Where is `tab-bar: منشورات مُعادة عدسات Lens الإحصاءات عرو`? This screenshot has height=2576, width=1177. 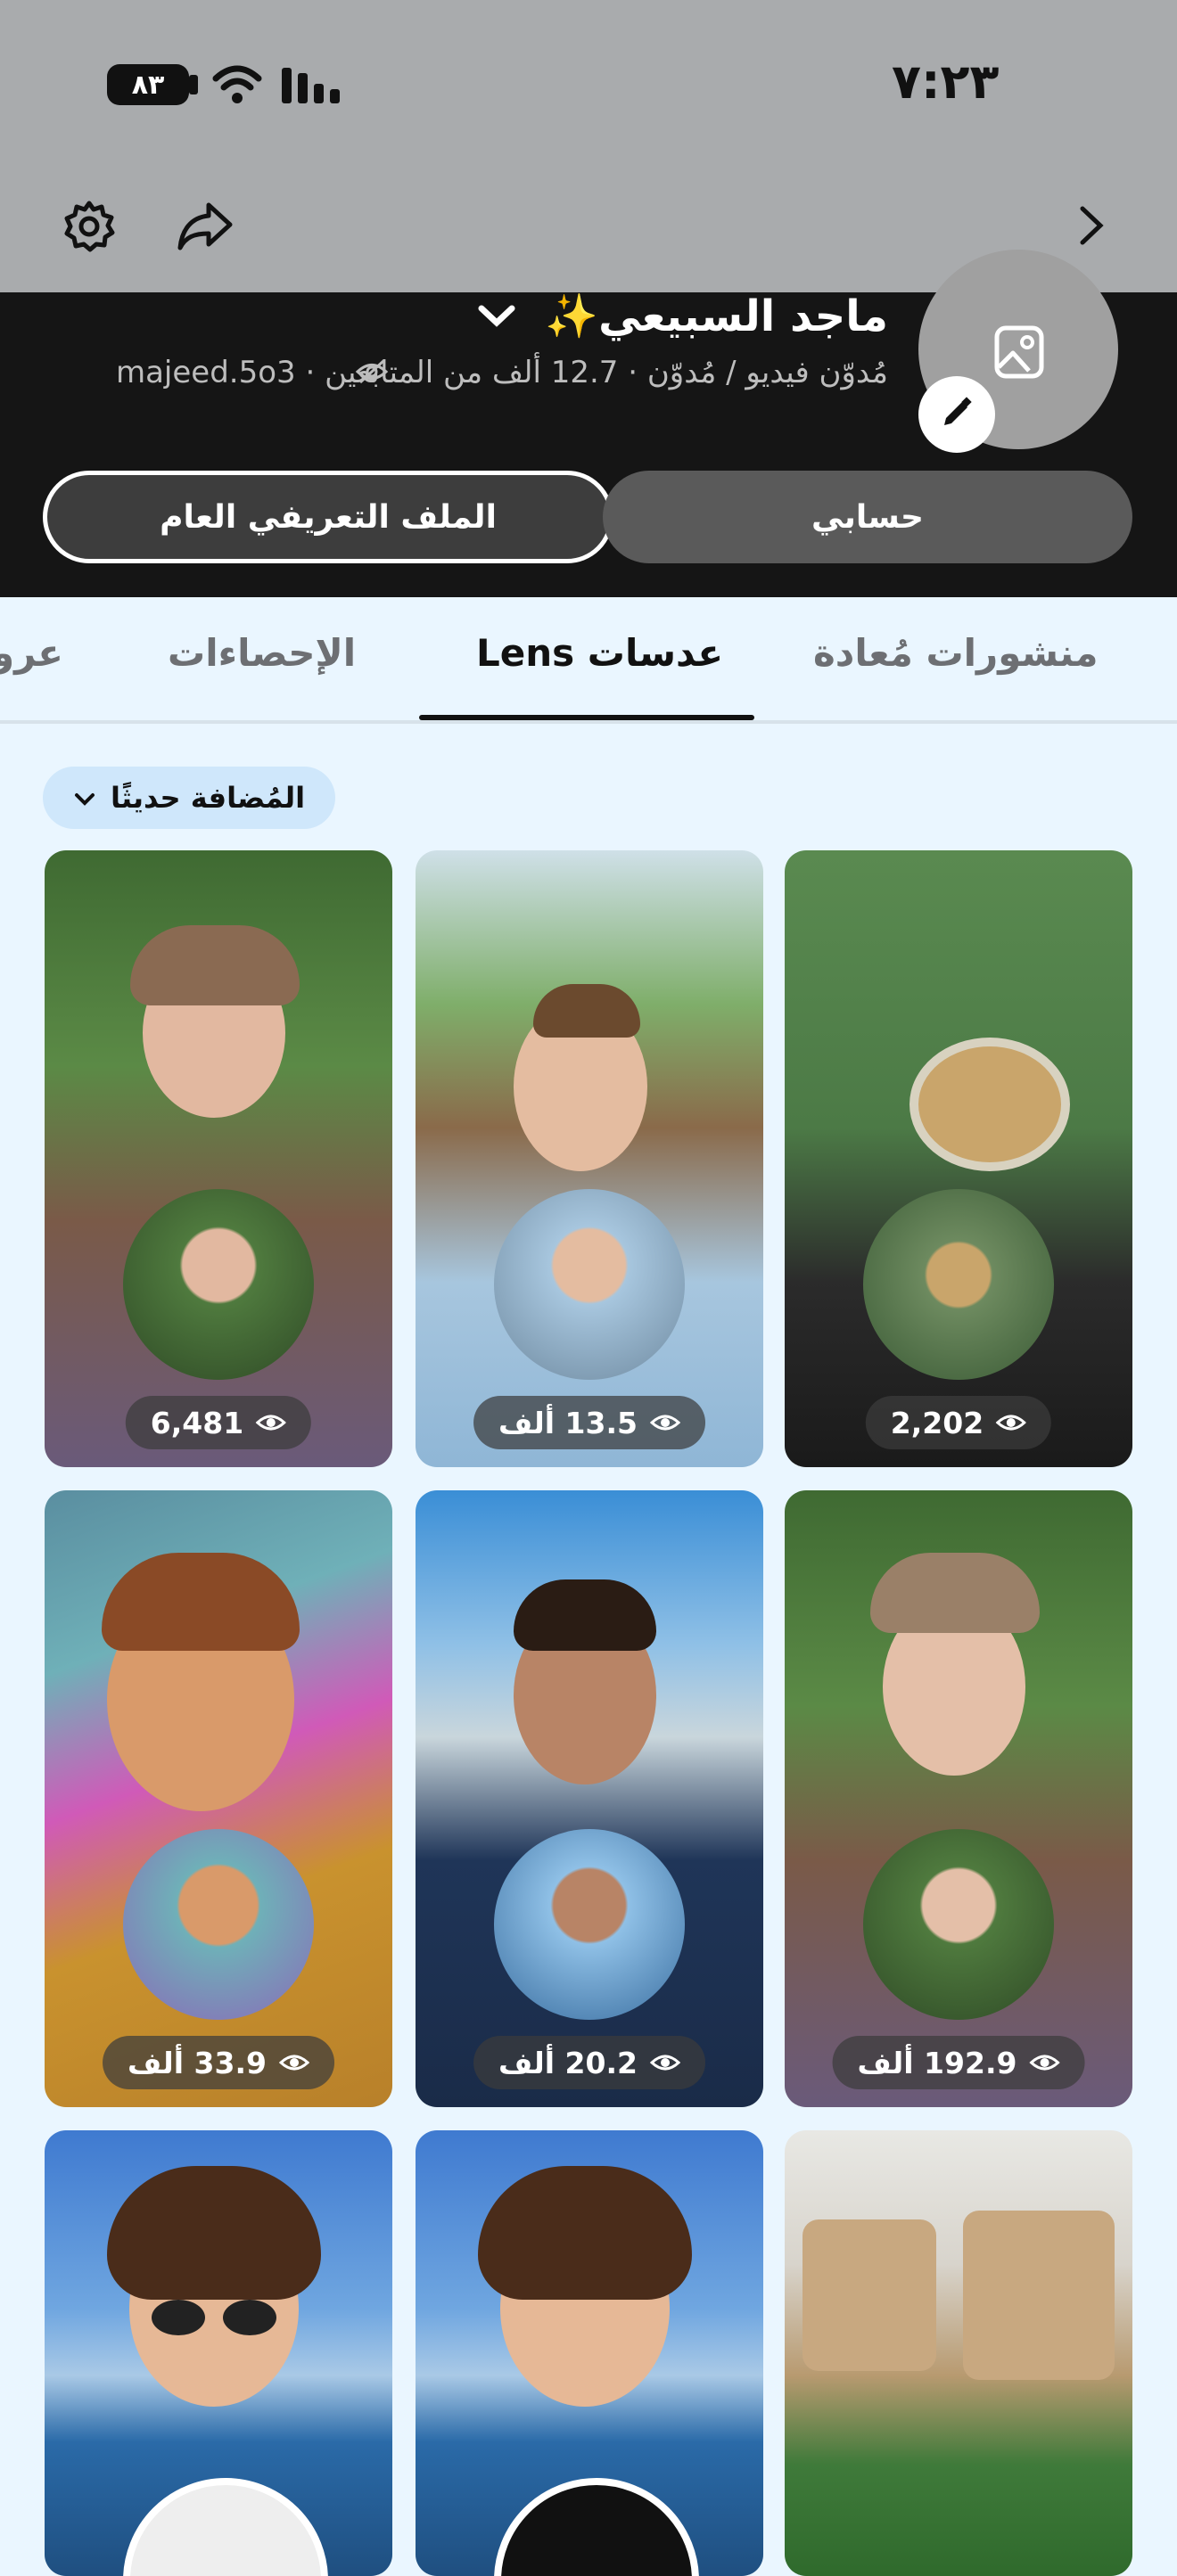 tab-bar: منشورات مُعادة عدسات Lens الإحصاءات عرو is located at coordinates (588, 660).